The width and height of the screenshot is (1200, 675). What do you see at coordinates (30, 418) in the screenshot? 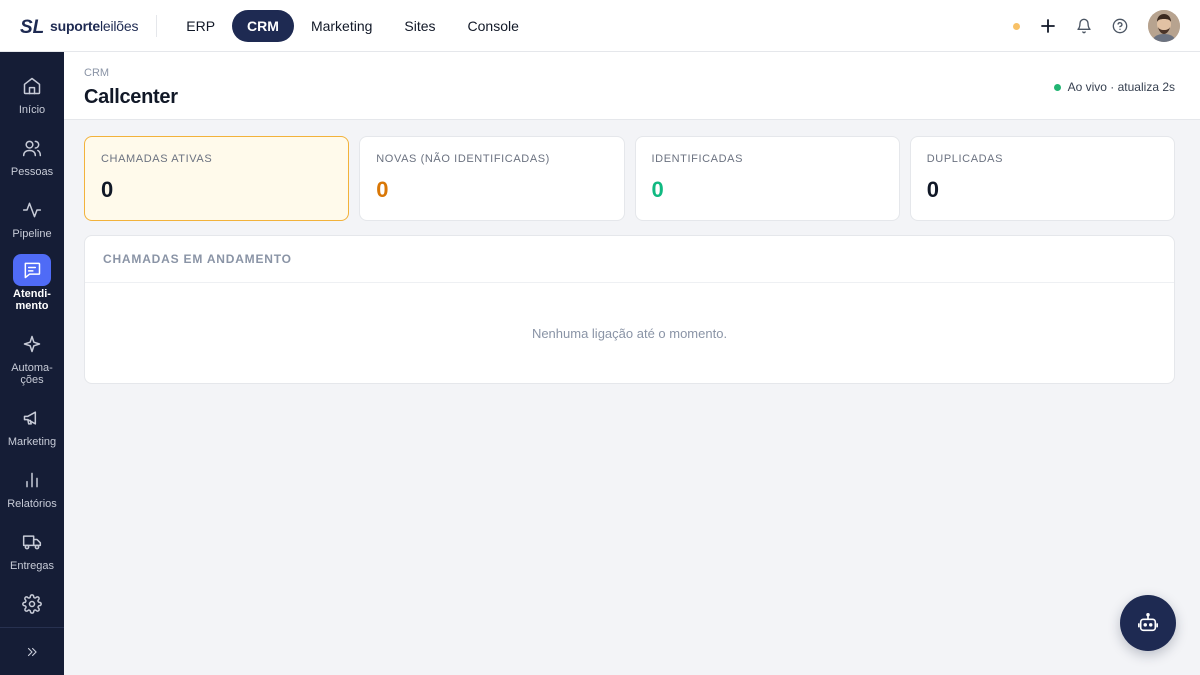
I see `megaphone-icon` at bounding box center [30, 418].